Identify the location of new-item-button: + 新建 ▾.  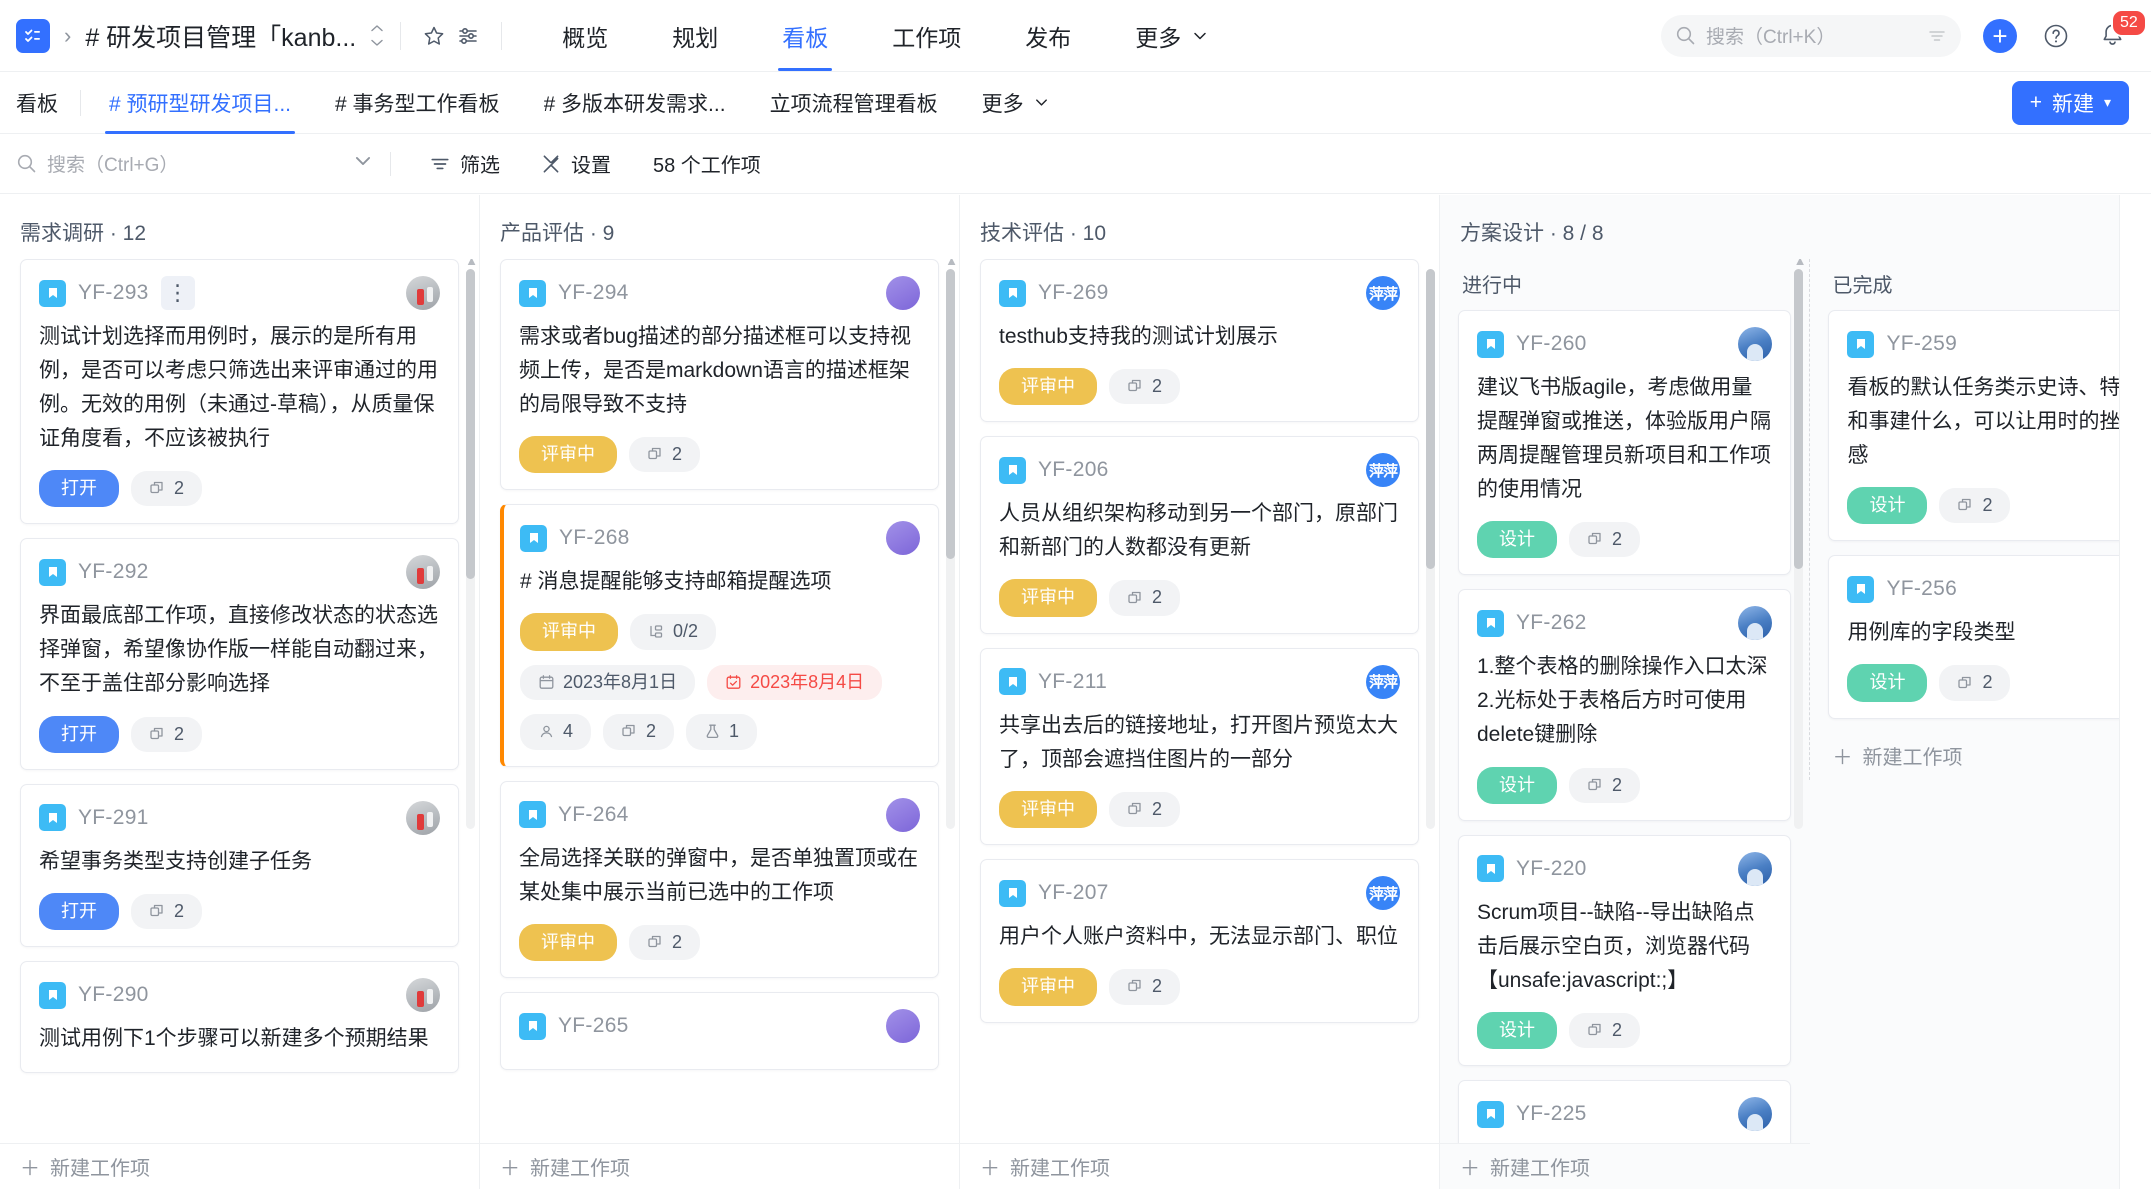
(2070, 102).